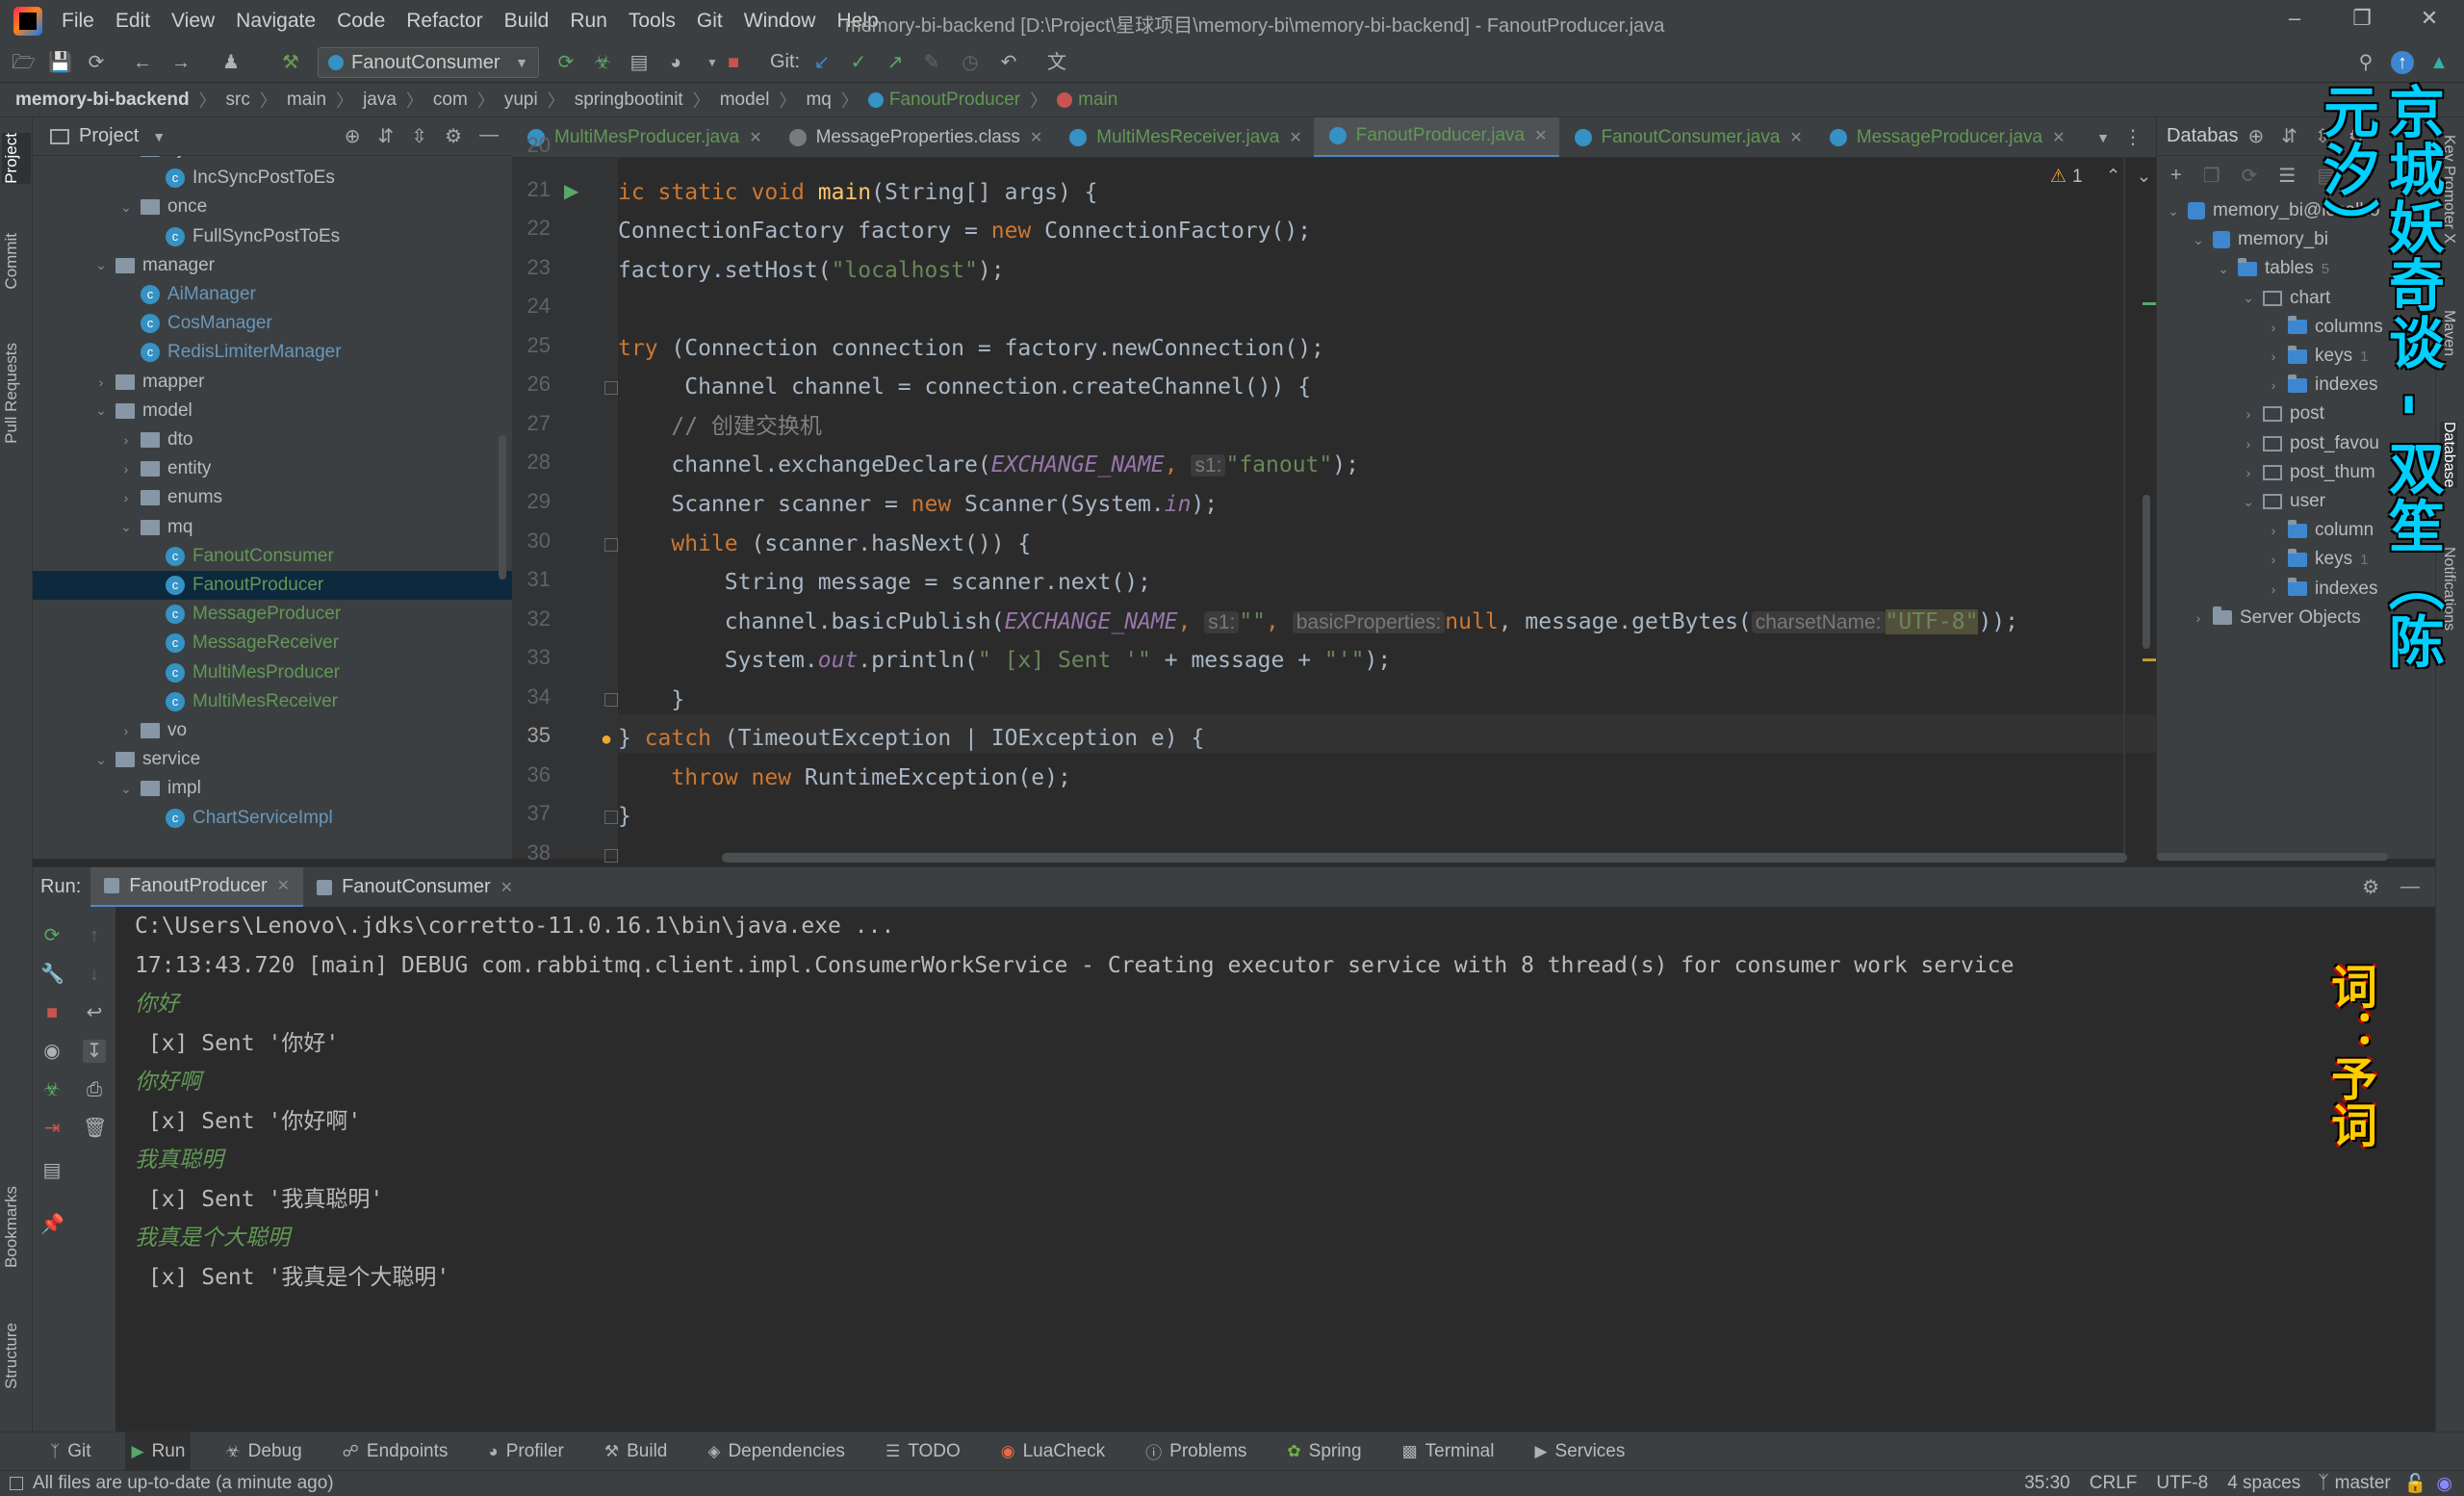 The width and height of the screenshot is (2464, 1496). What do you see at coordinates (272, 701) in the screenshot?
I see `tree-class: c MultiMesReceiver` at bounding box center [272, 701].